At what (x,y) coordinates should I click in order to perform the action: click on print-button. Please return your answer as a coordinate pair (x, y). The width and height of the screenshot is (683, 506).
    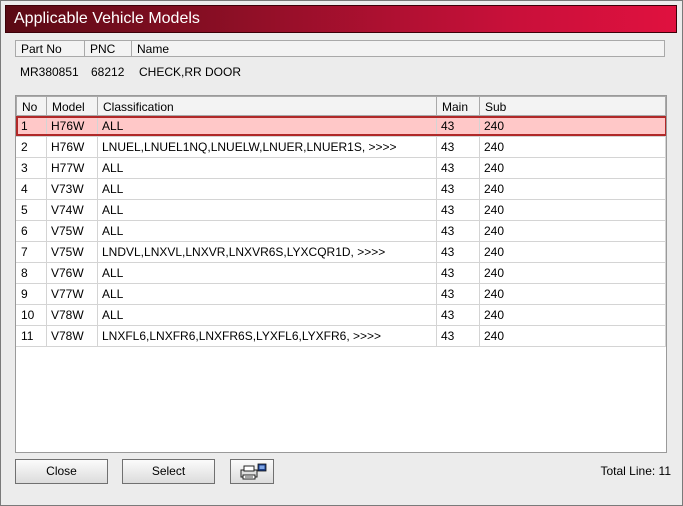
    Looking at the image, I should click on (252, 471).